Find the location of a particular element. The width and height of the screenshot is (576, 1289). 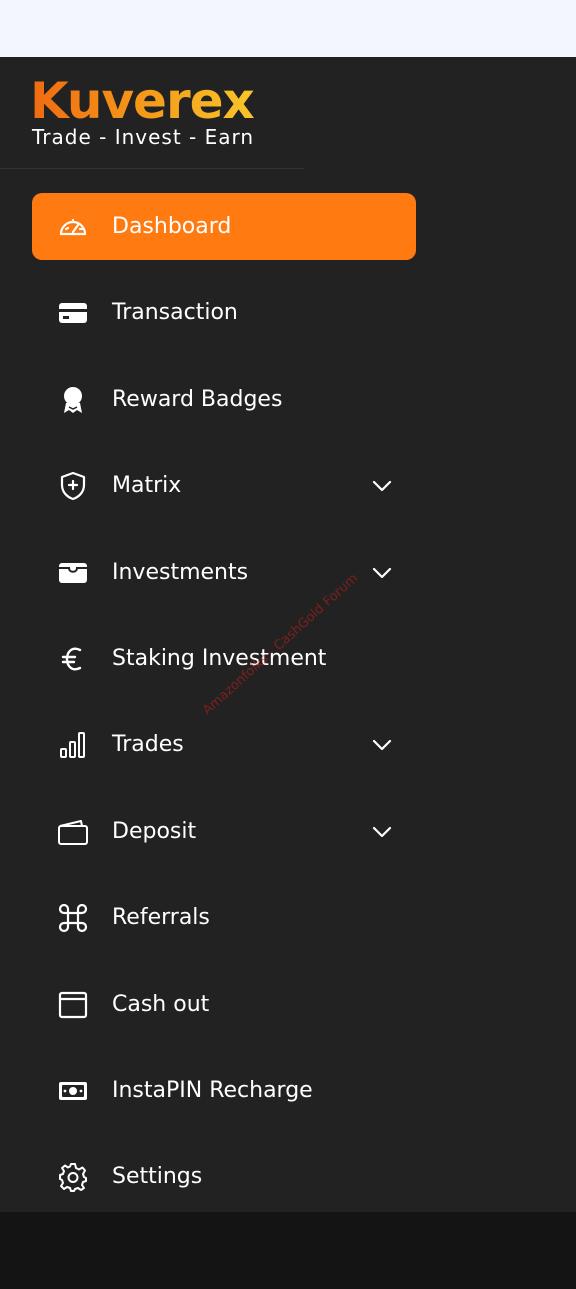

cash-icon is located at coordinates (73, 1091).